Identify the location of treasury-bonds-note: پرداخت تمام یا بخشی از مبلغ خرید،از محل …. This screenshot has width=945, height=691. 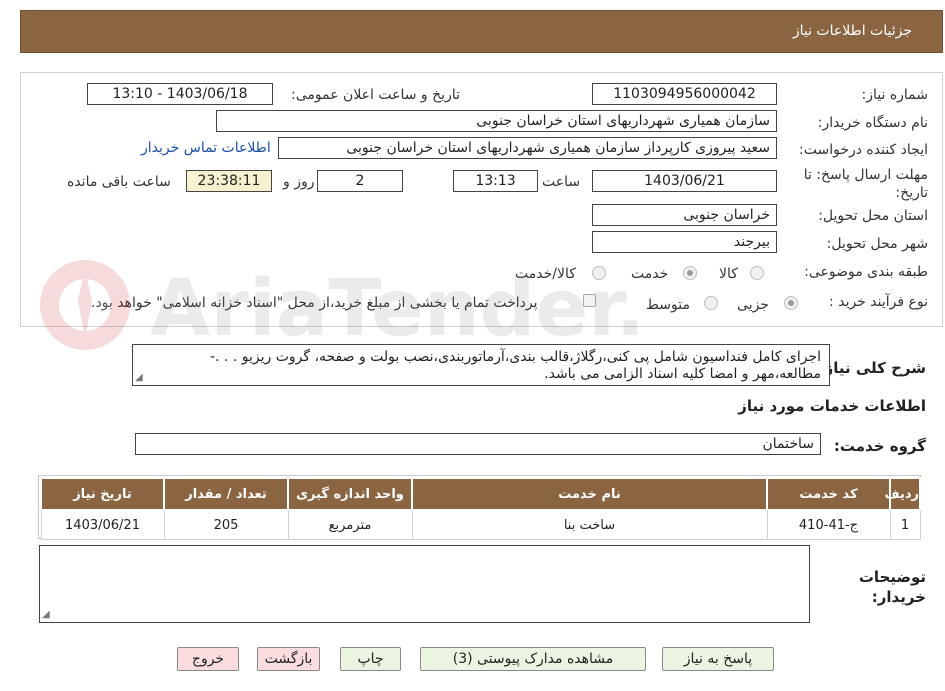
(314, 303).